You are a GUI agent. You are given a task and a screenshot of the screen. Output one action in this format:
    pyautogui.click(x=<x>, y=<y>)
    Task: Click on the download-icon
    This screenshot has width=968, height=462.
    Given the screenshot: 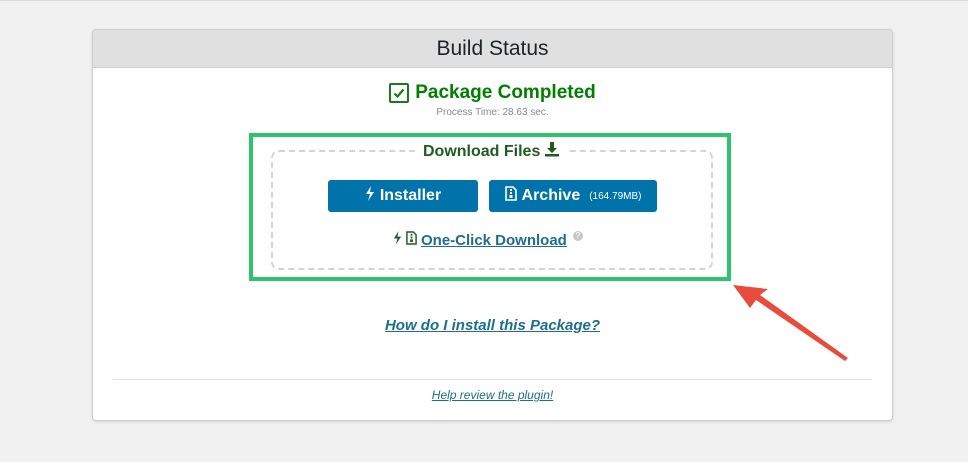 What is the action you would take?
    pyautogui.click(x=552, y=151)
    